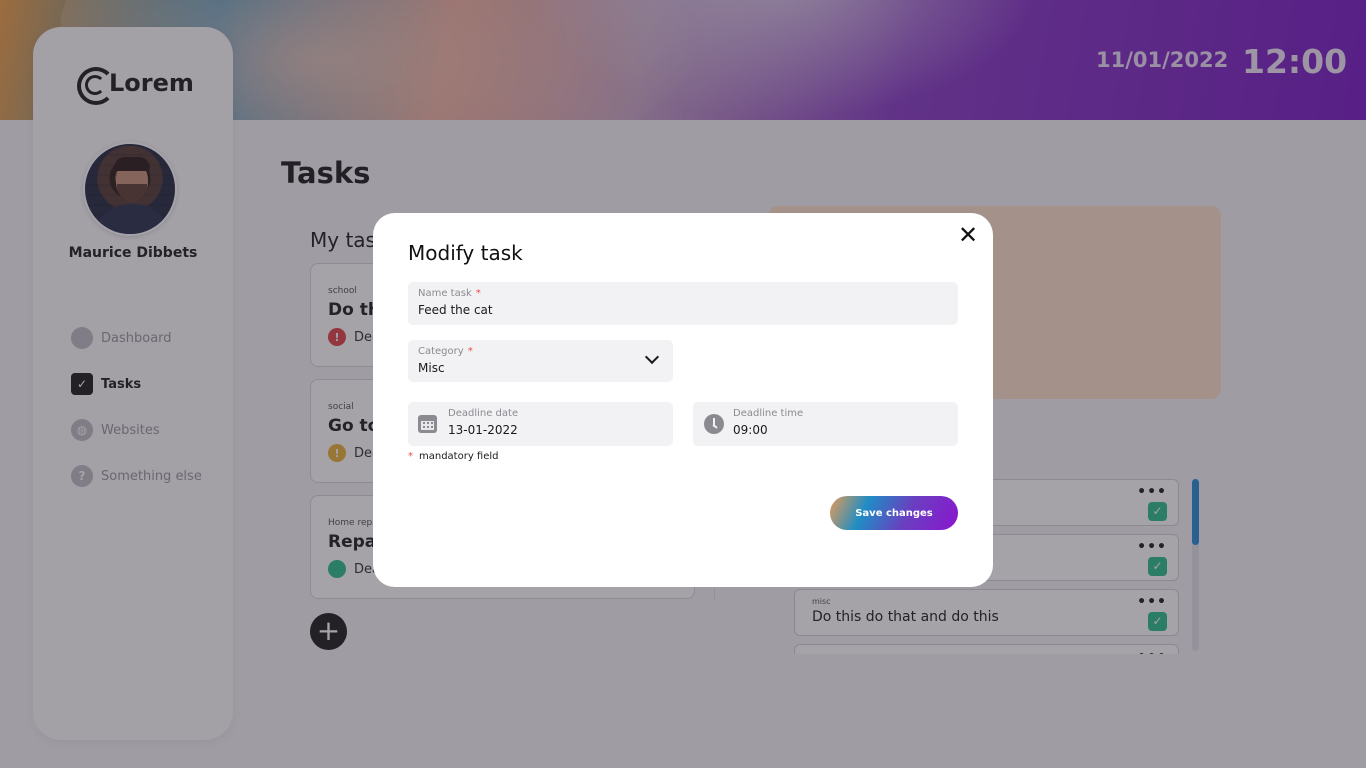 The image size is (1366, 768). Describe the element at coordinates (427, 424) in the screenshot. I see `calendar-icon` at that location.